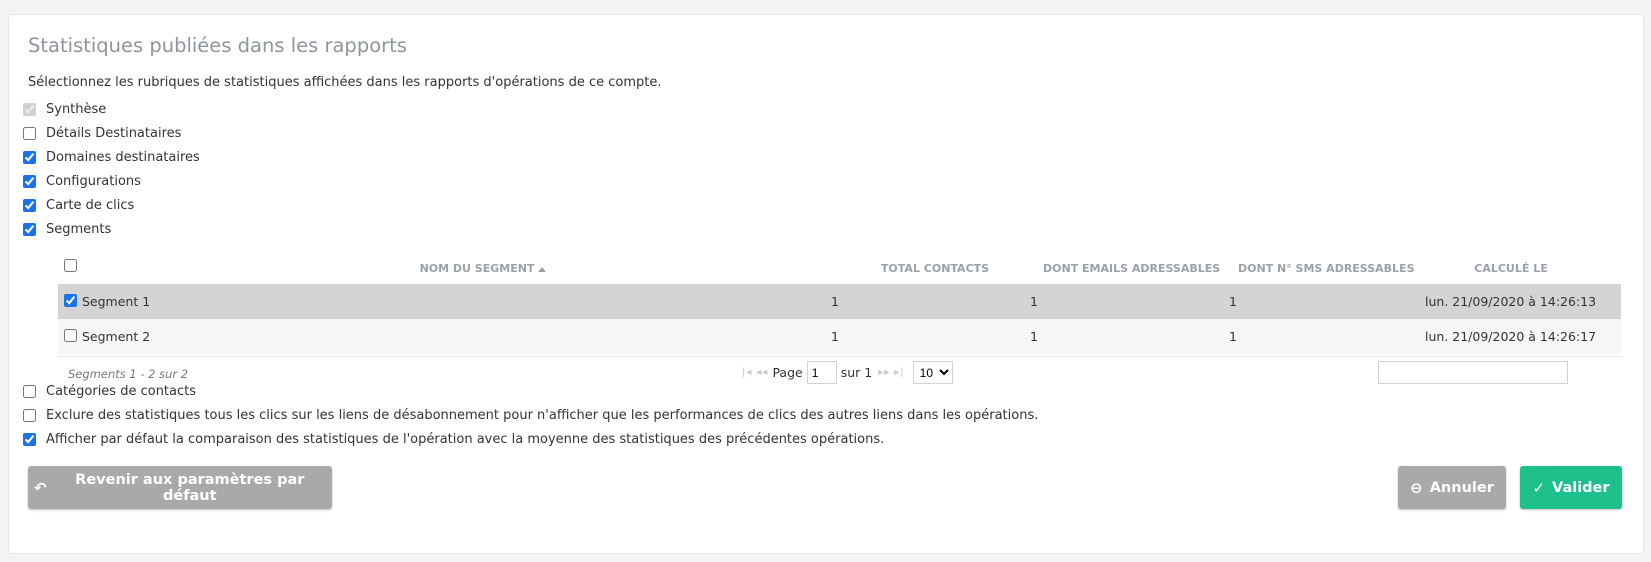 Image resolution: width=1651 pixels, height=562 pixels. Describe the element at coordinates (76, 109) in the screenshot. I see `option-label: Synthèse` at that location.